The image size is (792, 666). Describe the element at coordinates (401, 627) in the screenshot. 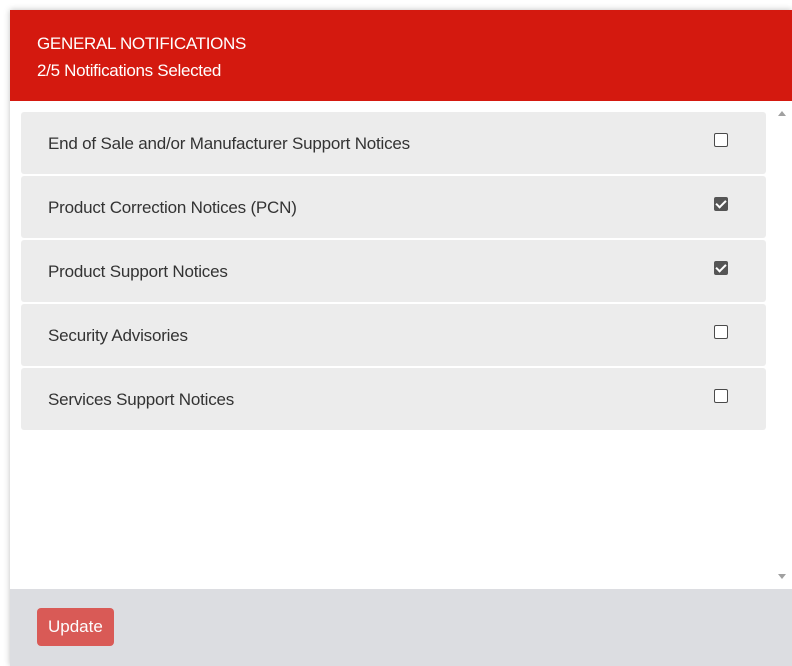

I see `panel-footer: Update` at that location.